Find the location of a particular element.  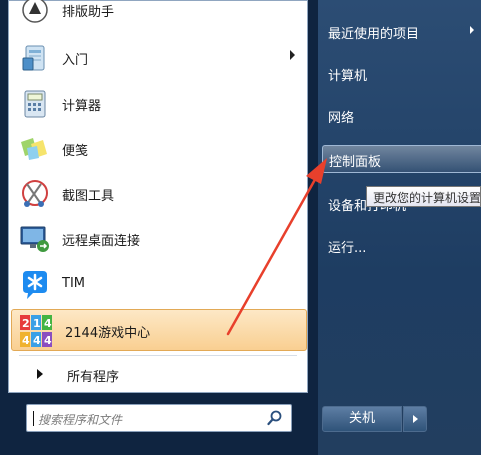

program-item-calculator: 计算器 is located at coordinates (158, 104).